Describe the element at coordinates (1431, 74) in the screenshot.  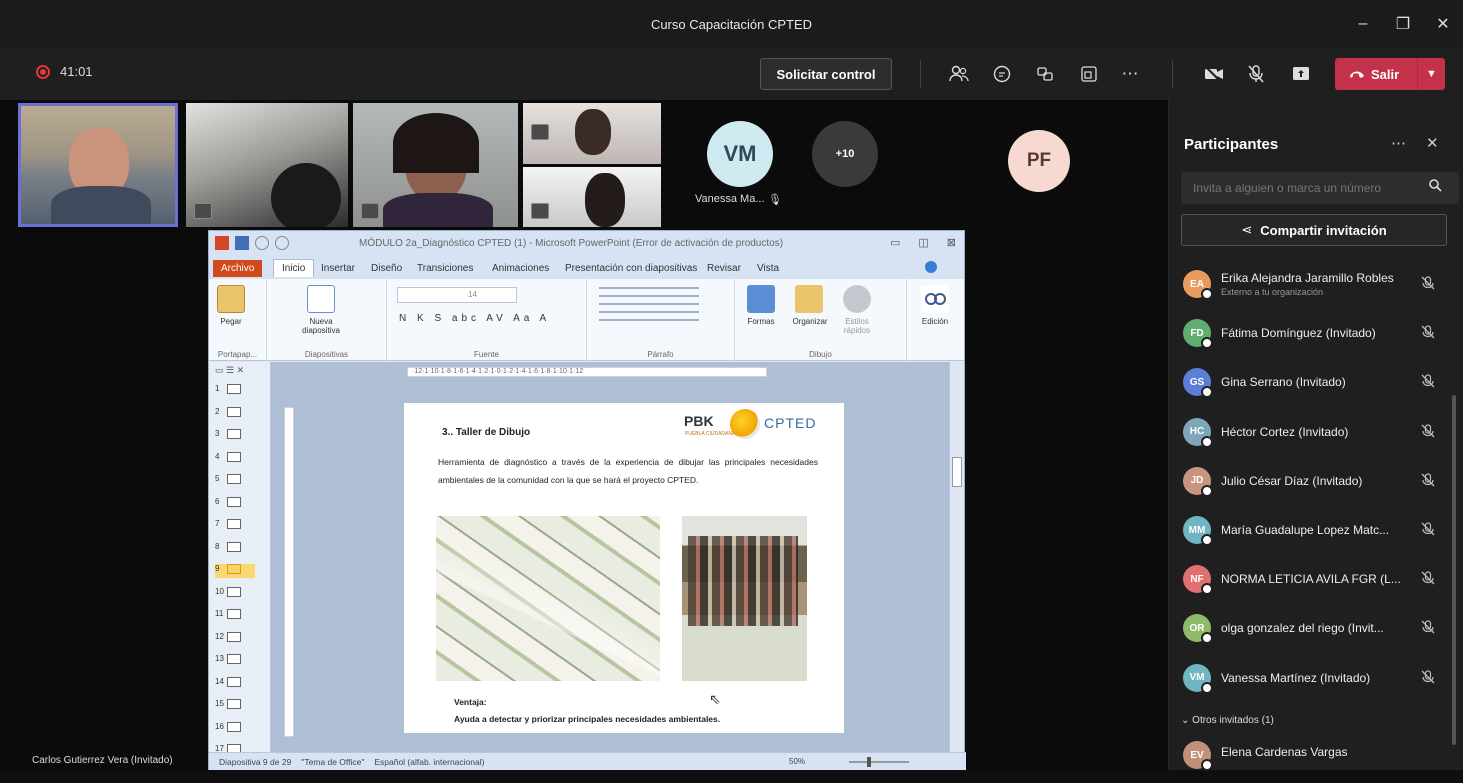
I see `chevron-down-icon: ▼` at that location.